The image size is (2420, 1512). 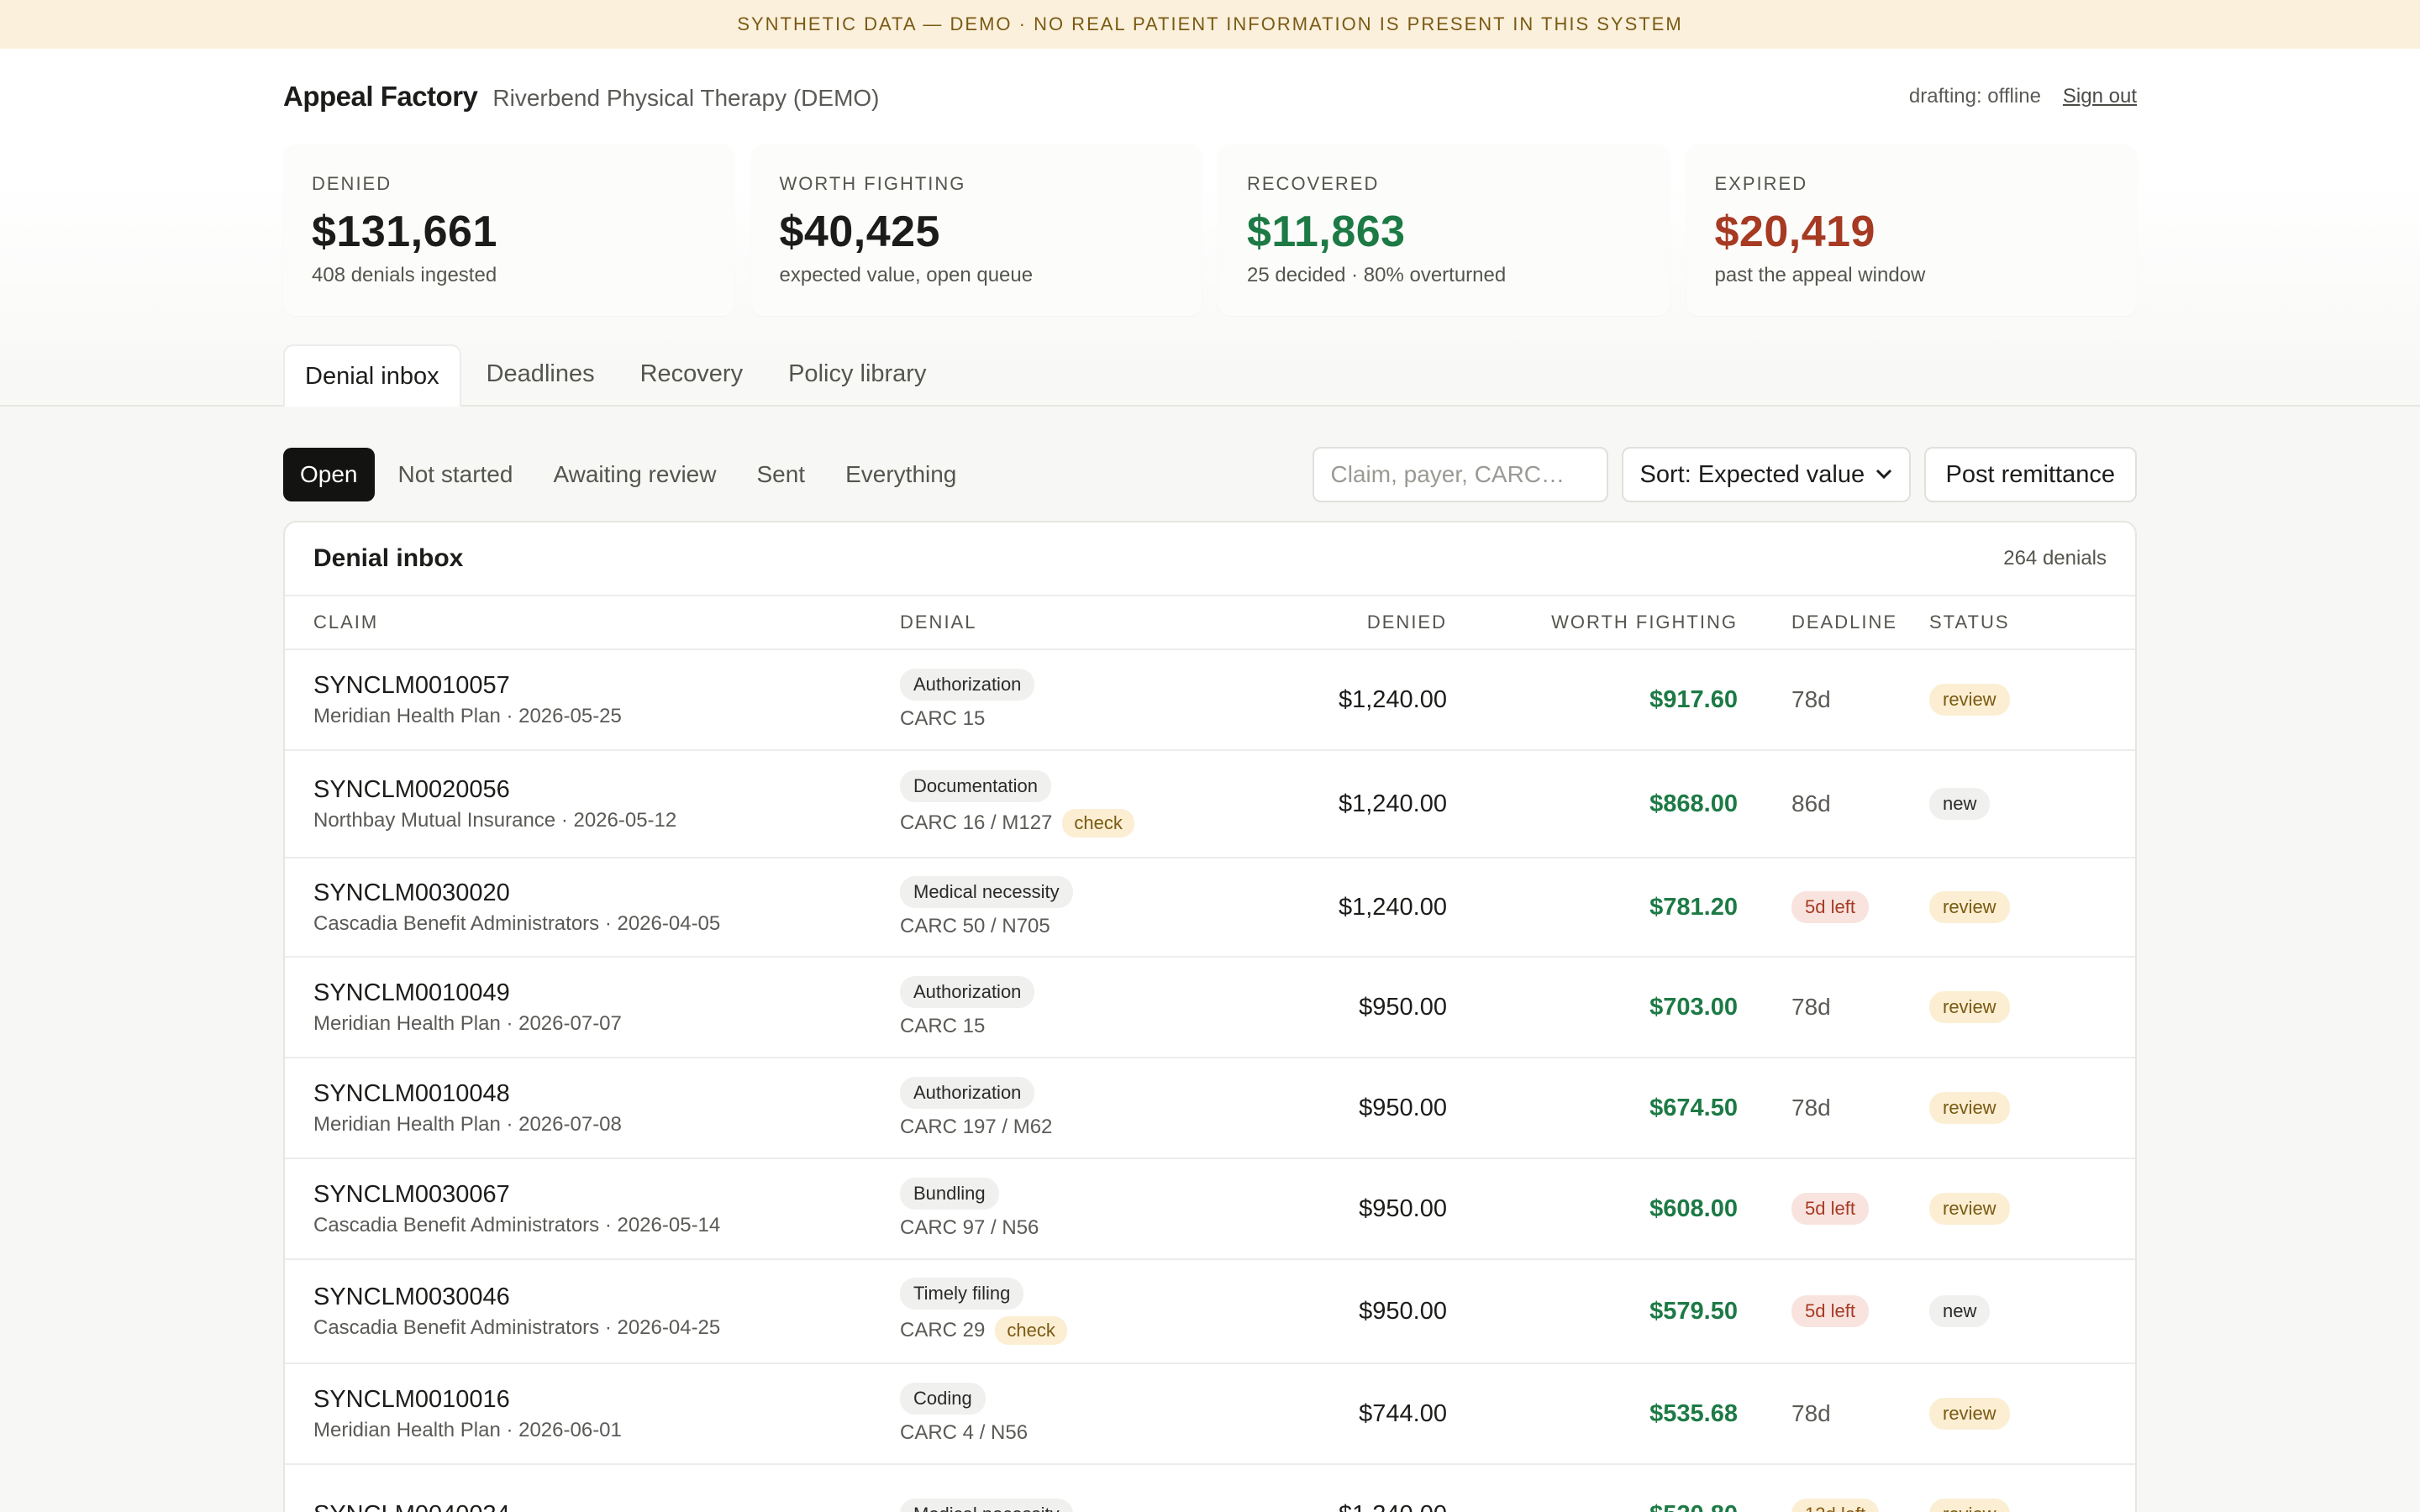 What do you see at coordinates (1043, 623) in the screenshot?
I see `column-header-denial: DENIAL` at bounding box center [1043, 623].